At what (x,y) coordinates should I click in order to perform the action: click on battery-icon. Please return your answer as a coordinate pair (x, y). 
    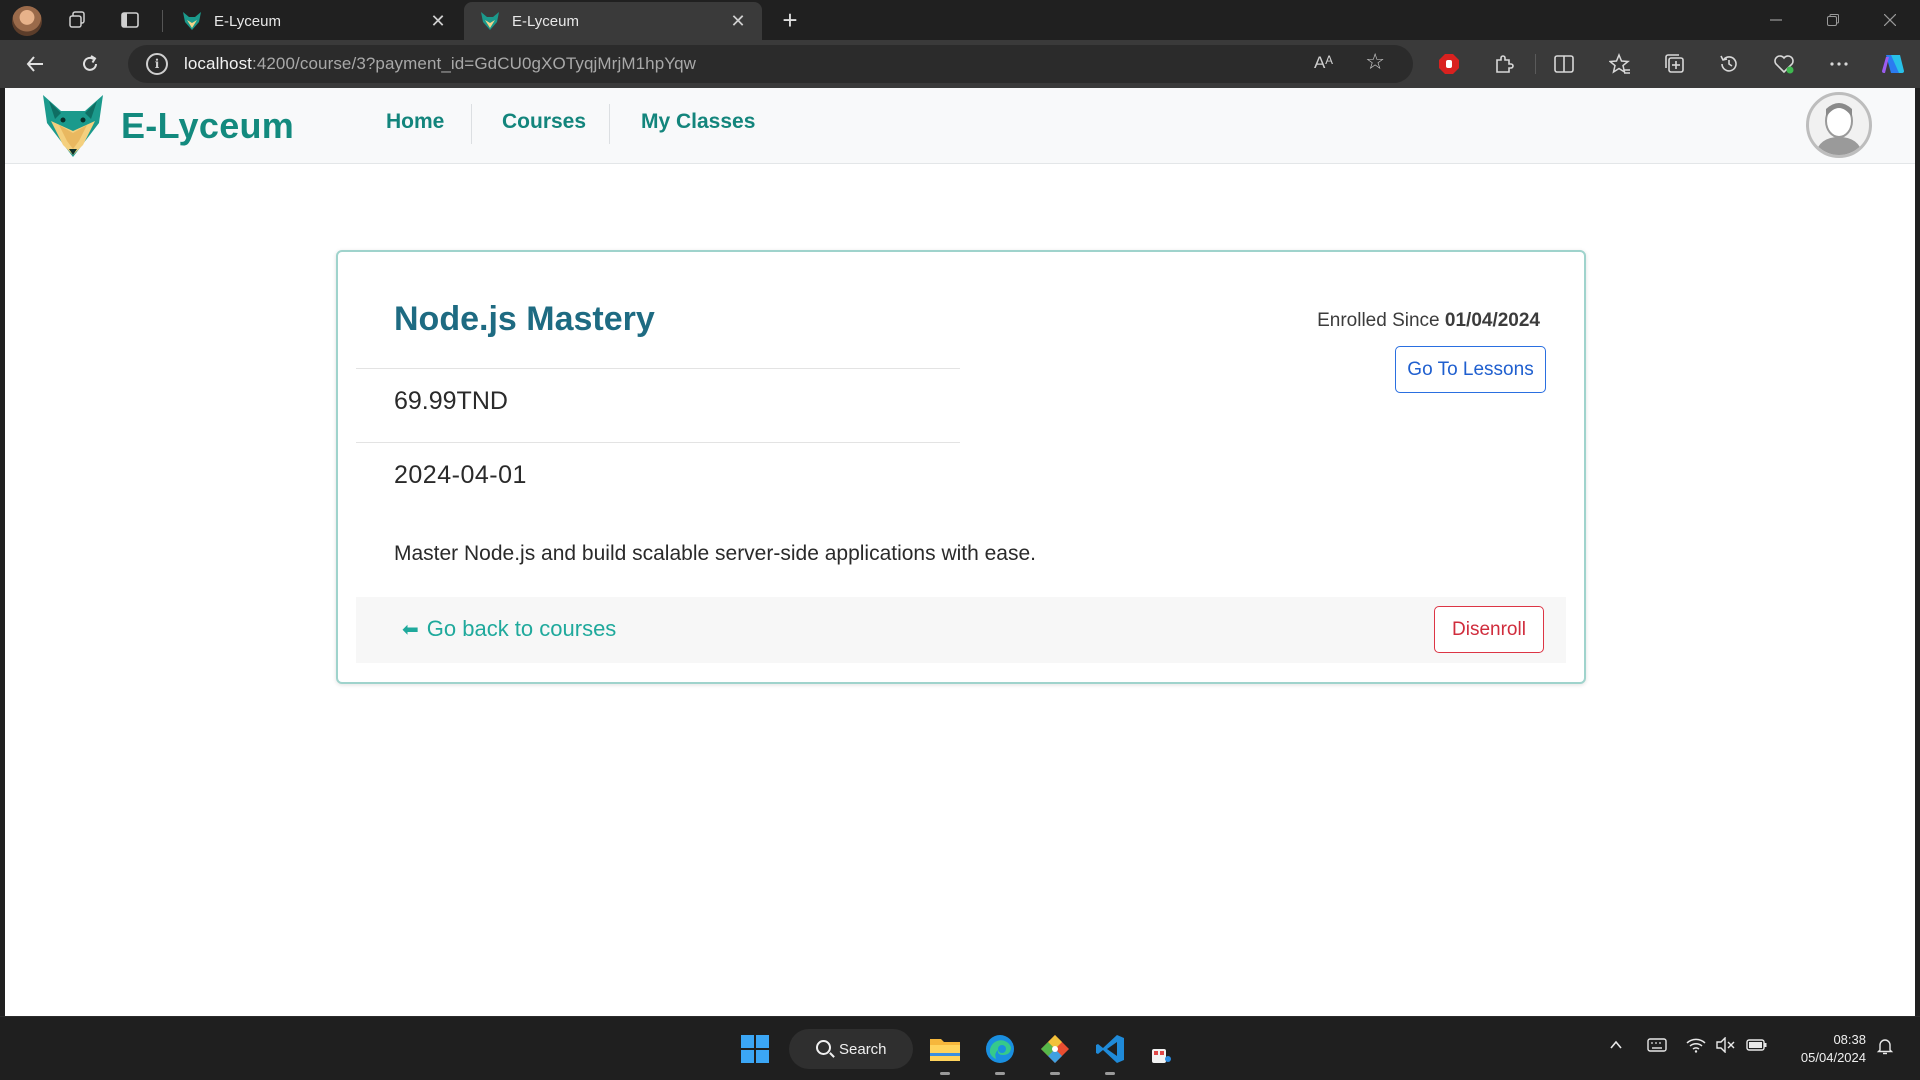
    Looking at the image, I should click on (1757, 1047).